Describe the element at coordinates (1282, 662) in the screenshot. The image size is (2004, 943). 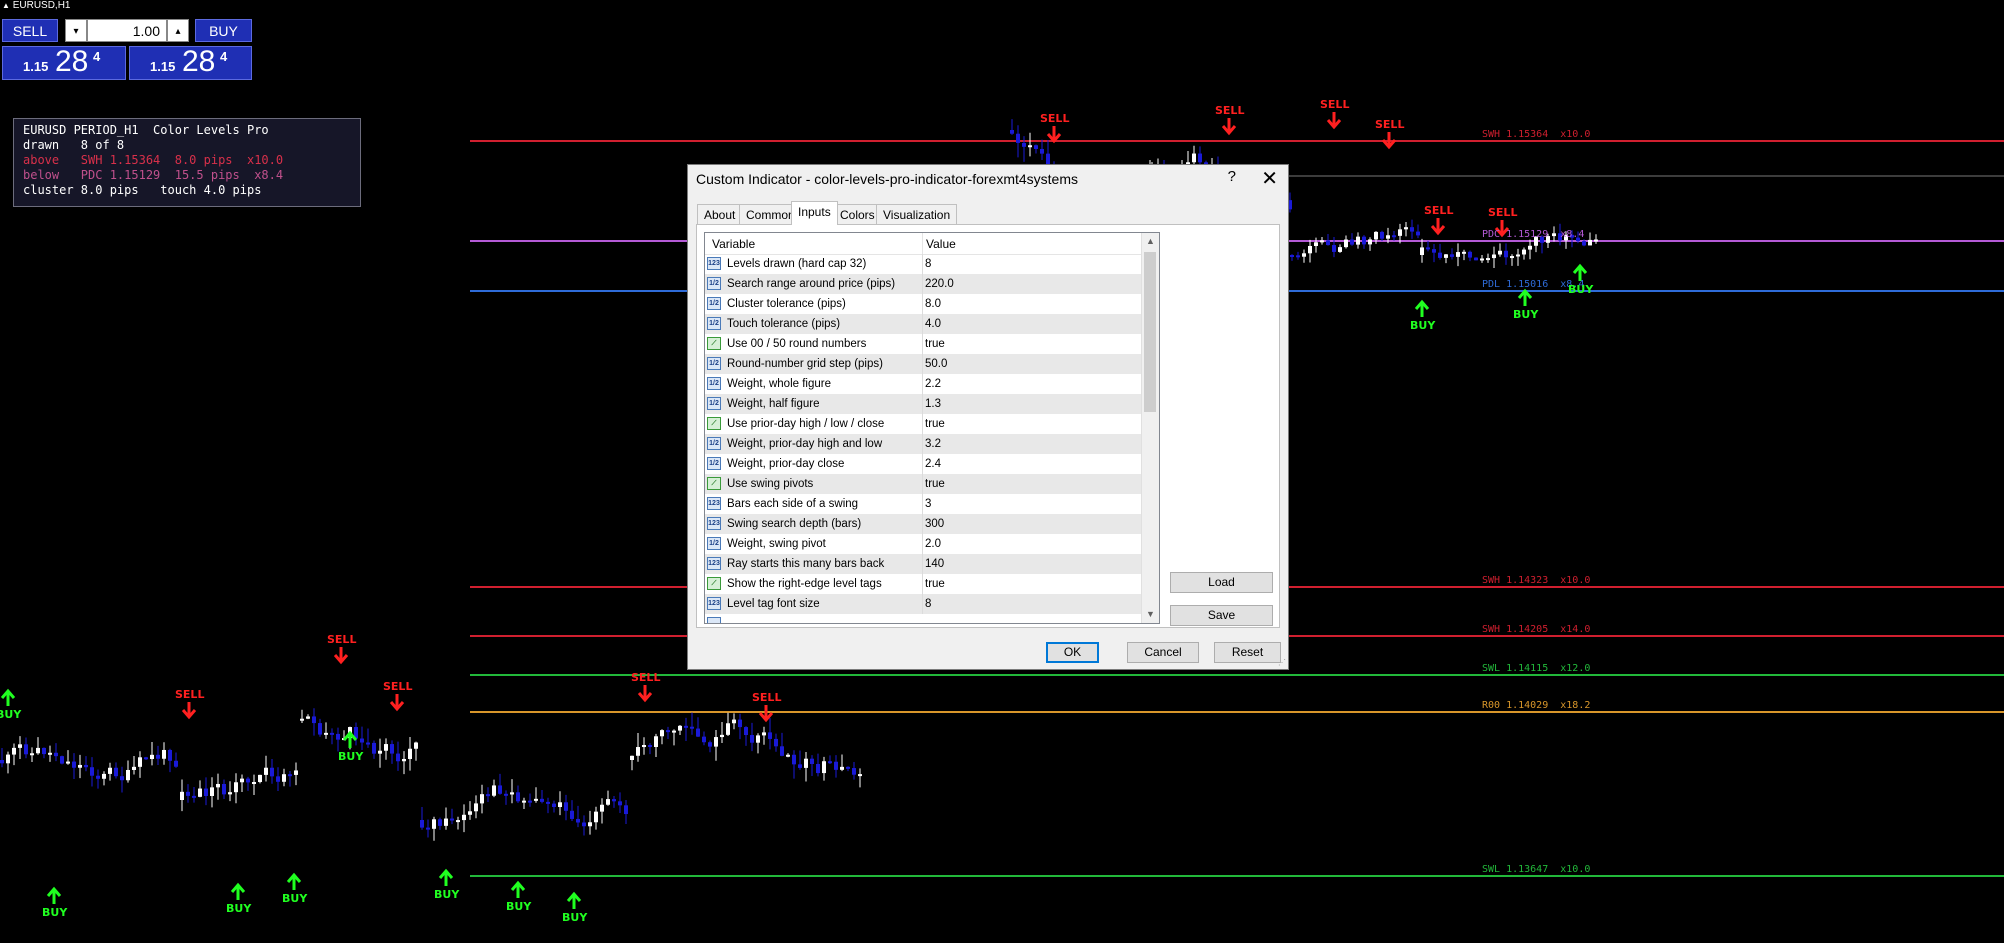
I see `resize-grip-icon: ⋰` at that location.